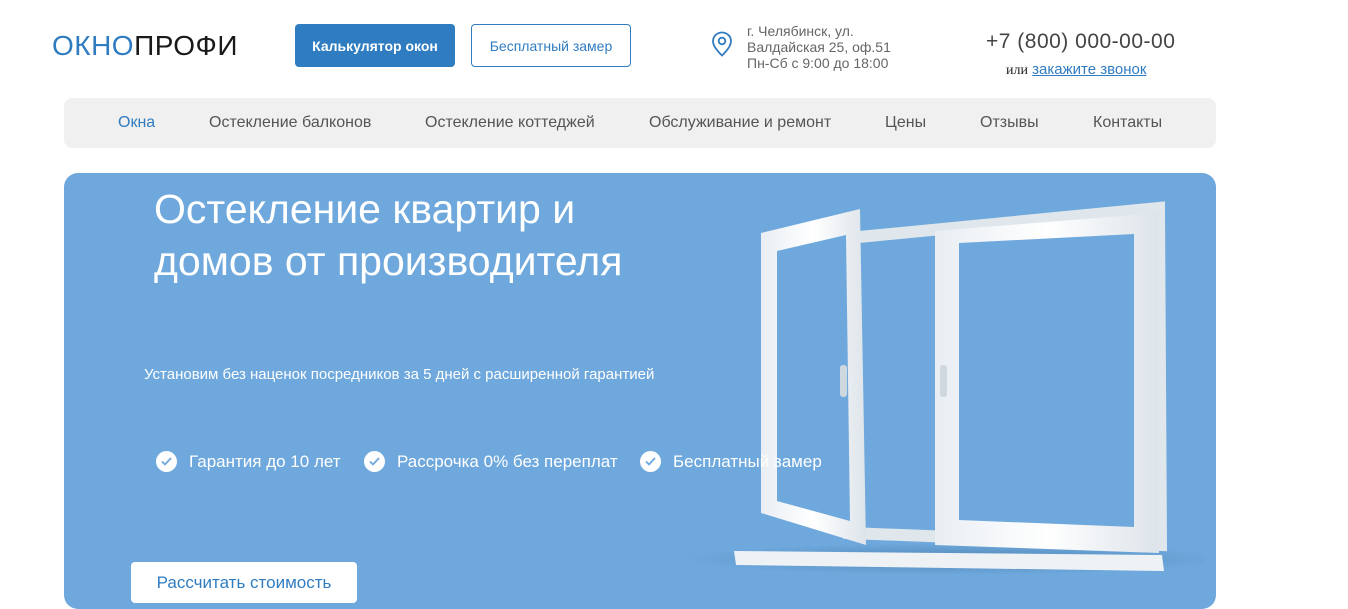  I want to click on feature-installment: Рассрочка 0% без переплат, so click(491, 461).